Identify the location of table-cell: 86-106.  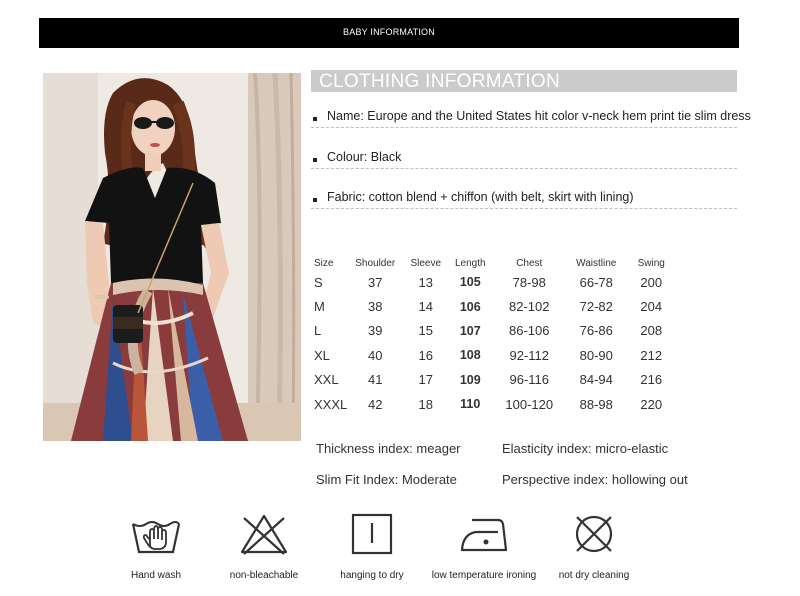
(529, 331).